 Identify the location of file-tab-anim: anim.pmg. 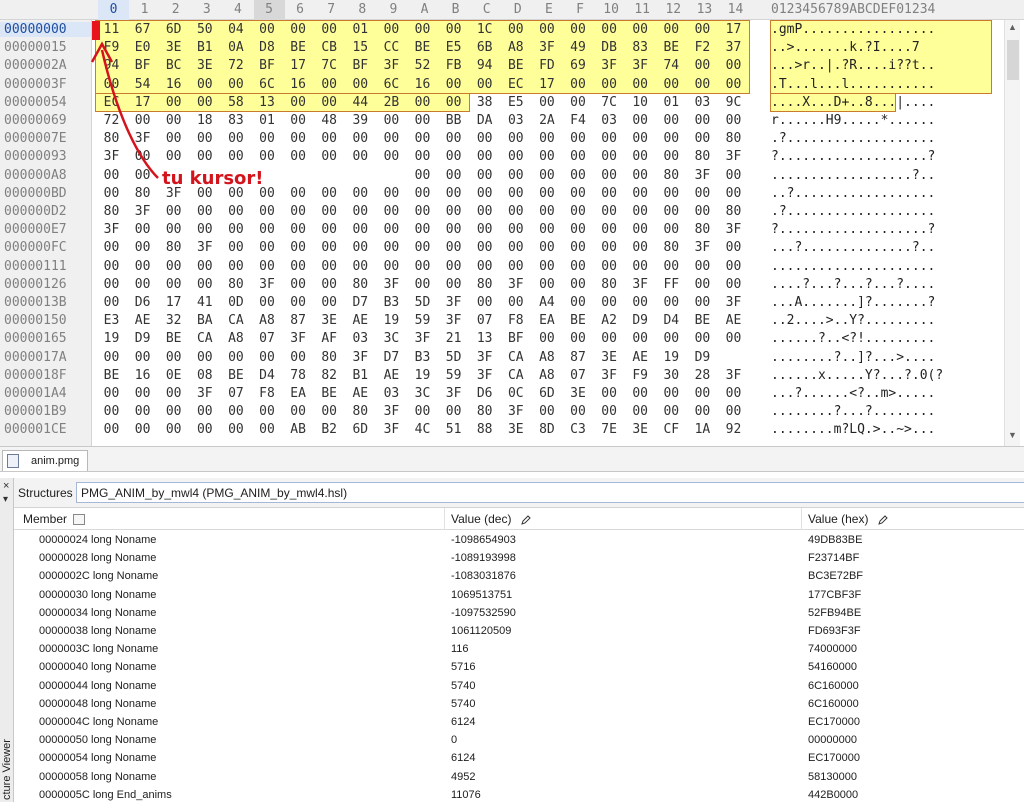
(45, 460).